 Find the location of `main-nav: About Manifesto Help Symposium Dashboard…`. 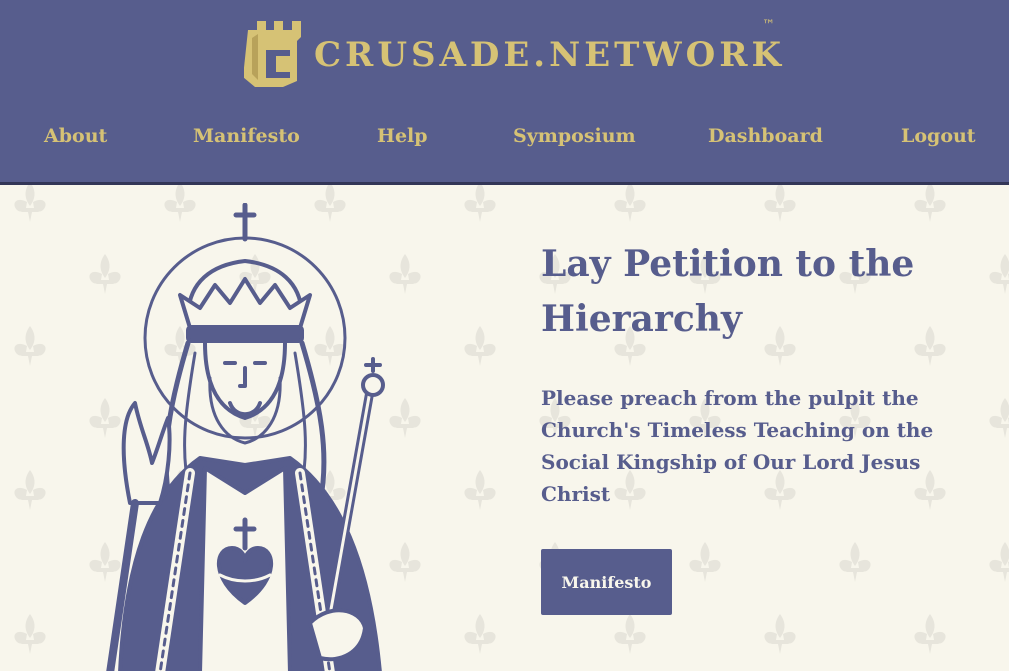

main-nav: About Manifesto Help Symposium Dashboard… is located at coordinates (504, 136).